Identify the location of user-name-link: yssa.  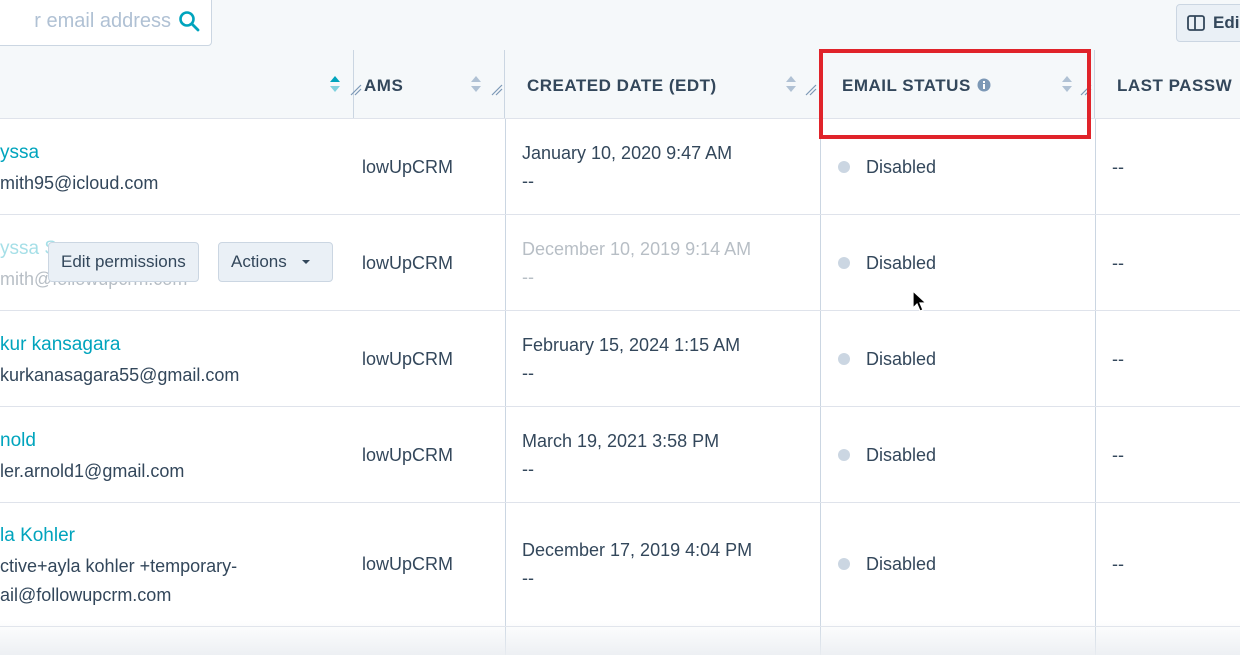
(19, 153).